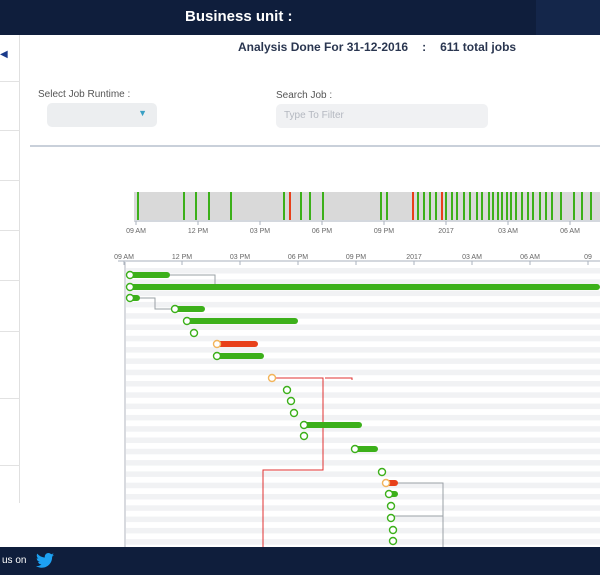 The image size is (600, 575). Describe the element at coordinates (315, 146) in the screenshot. I see `filters-divider` at that location.